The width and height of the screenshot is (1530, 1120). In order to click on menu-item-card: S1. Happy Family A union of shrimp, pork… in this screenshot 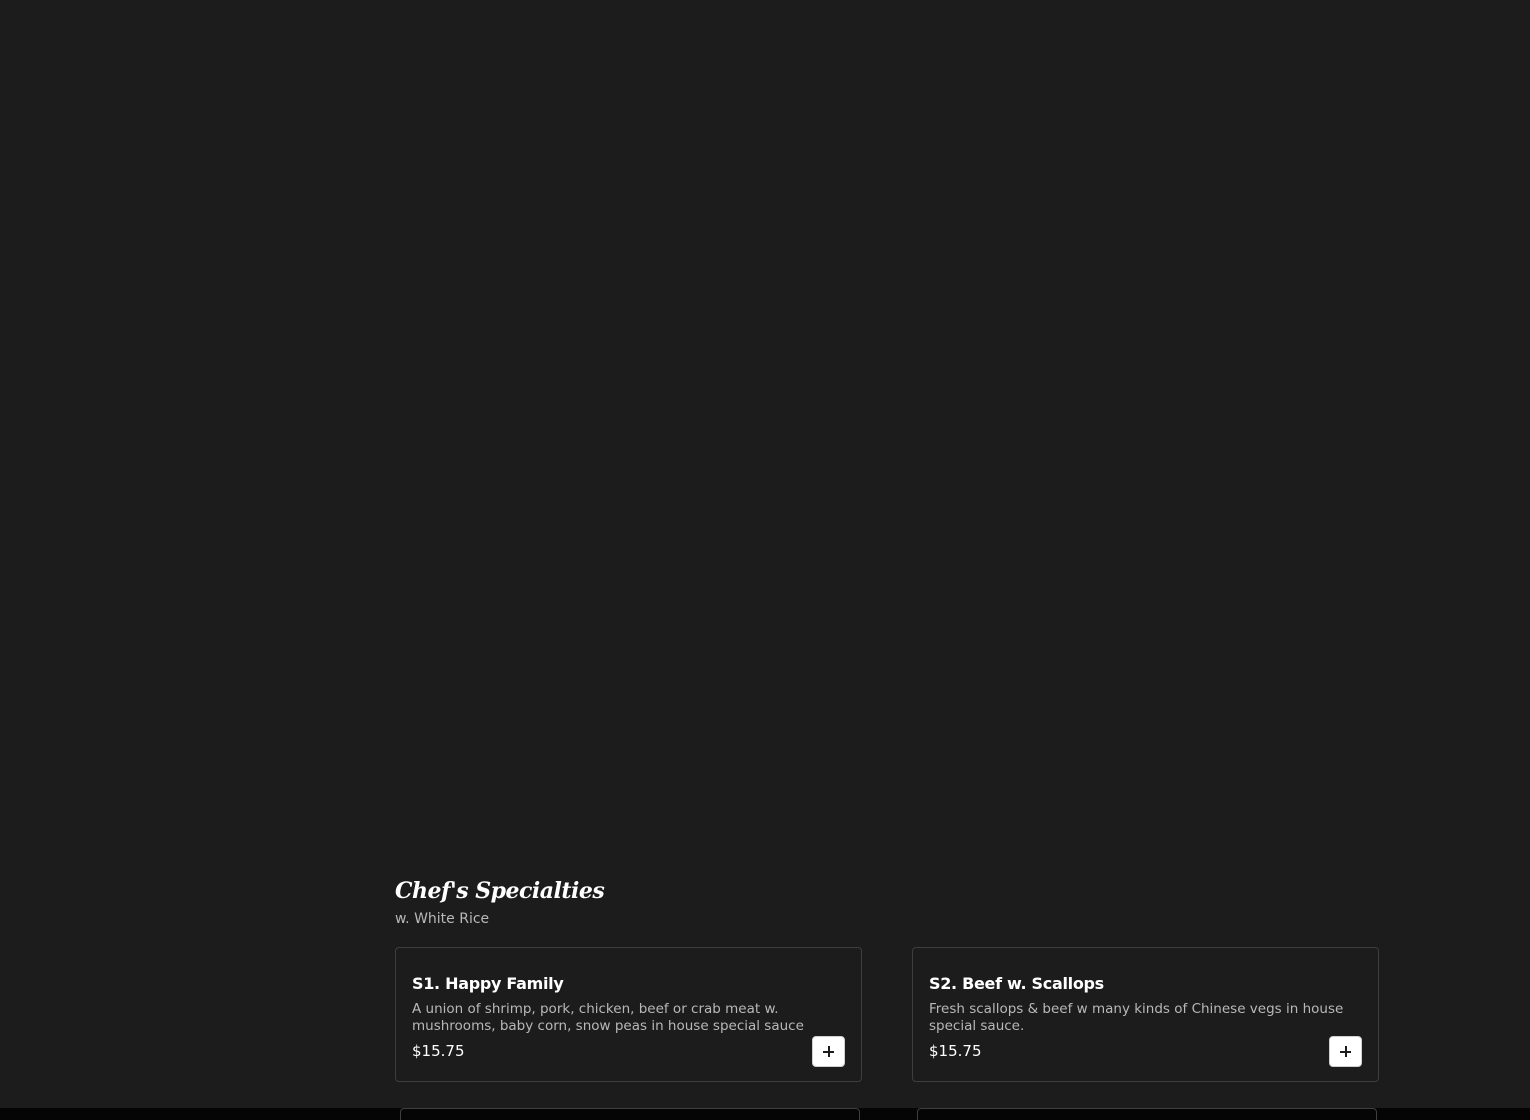, I will do `click(628, 1014)`.